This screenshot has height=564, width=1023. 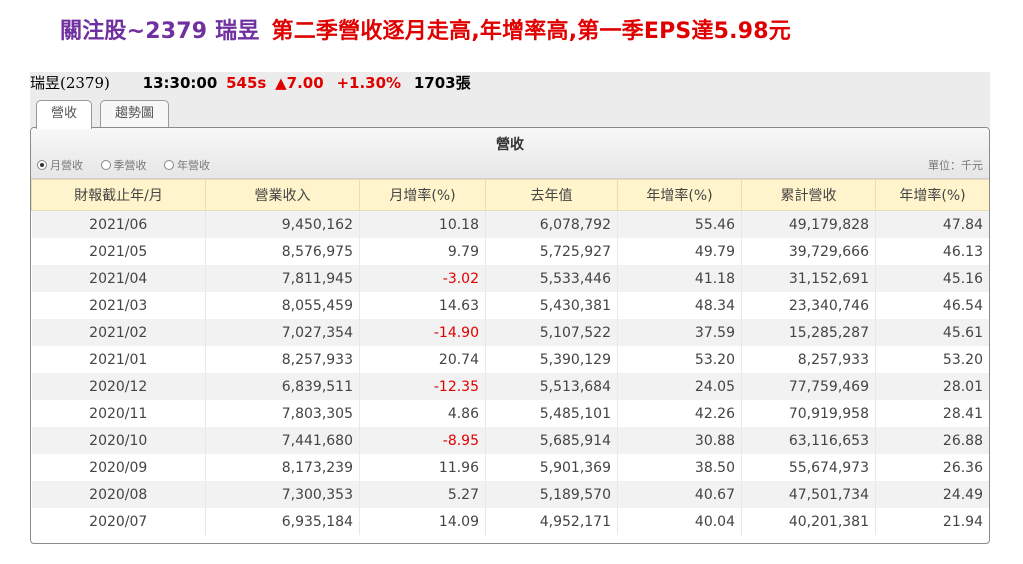 What do you see at coordinates (64, 114) in the screenshot?
I see `tab-revenue: 營收` at bounding box center [64, 114].